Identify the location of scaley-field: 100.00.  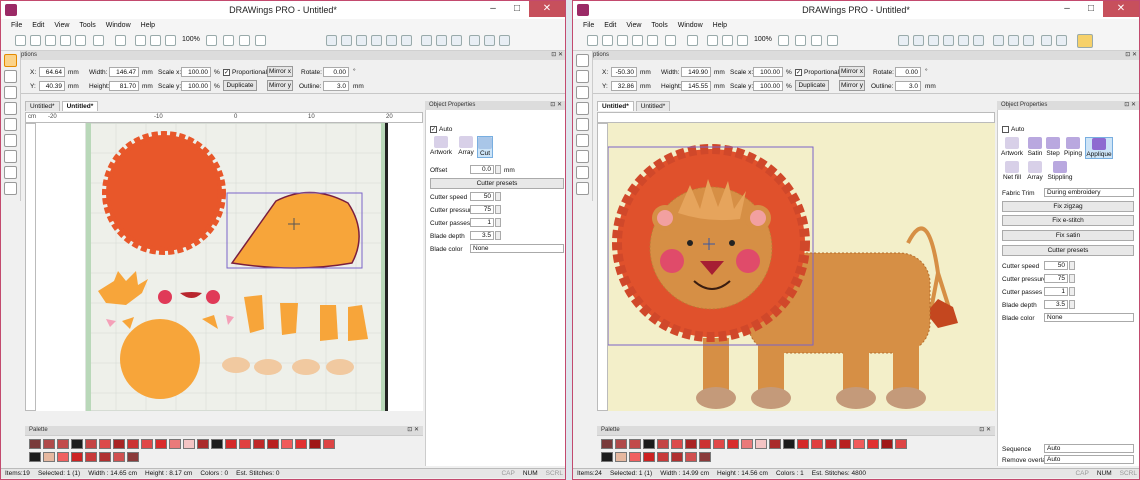
(768, 86).